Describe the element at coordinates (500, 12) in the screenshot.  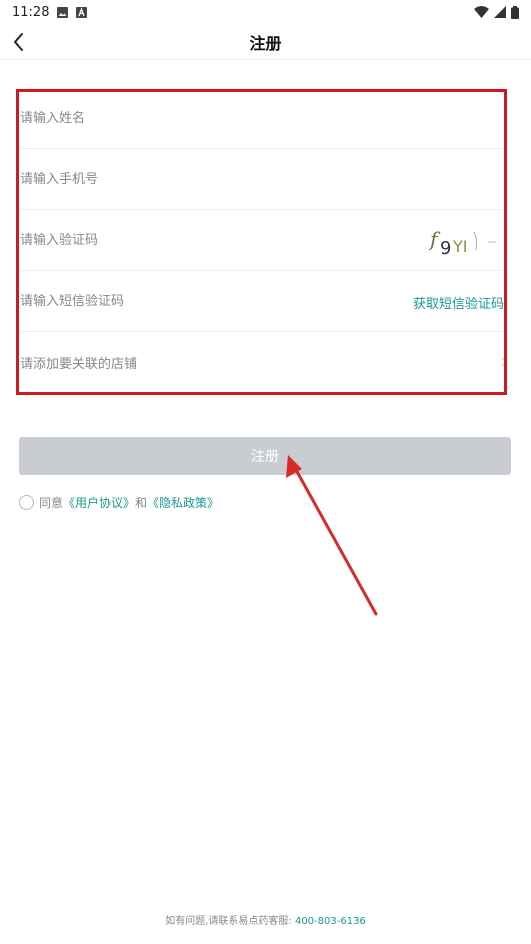
I see `signal-icon` at that location.